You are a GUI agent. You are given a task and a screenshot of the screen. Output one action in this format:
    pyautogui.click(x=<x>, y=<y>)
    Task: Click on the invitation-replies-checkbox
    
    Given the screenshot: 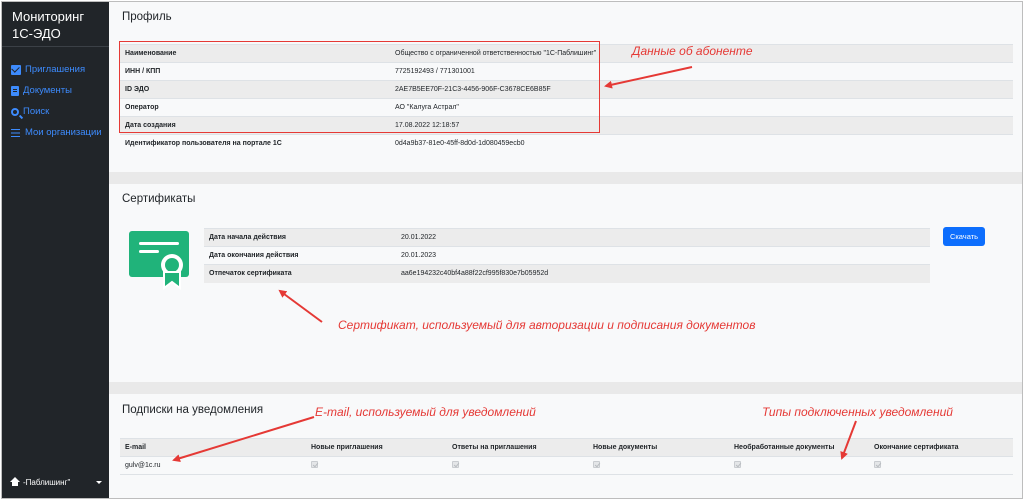 What is the action you would take?
    pyautogui.click(x=455, y=464)
    